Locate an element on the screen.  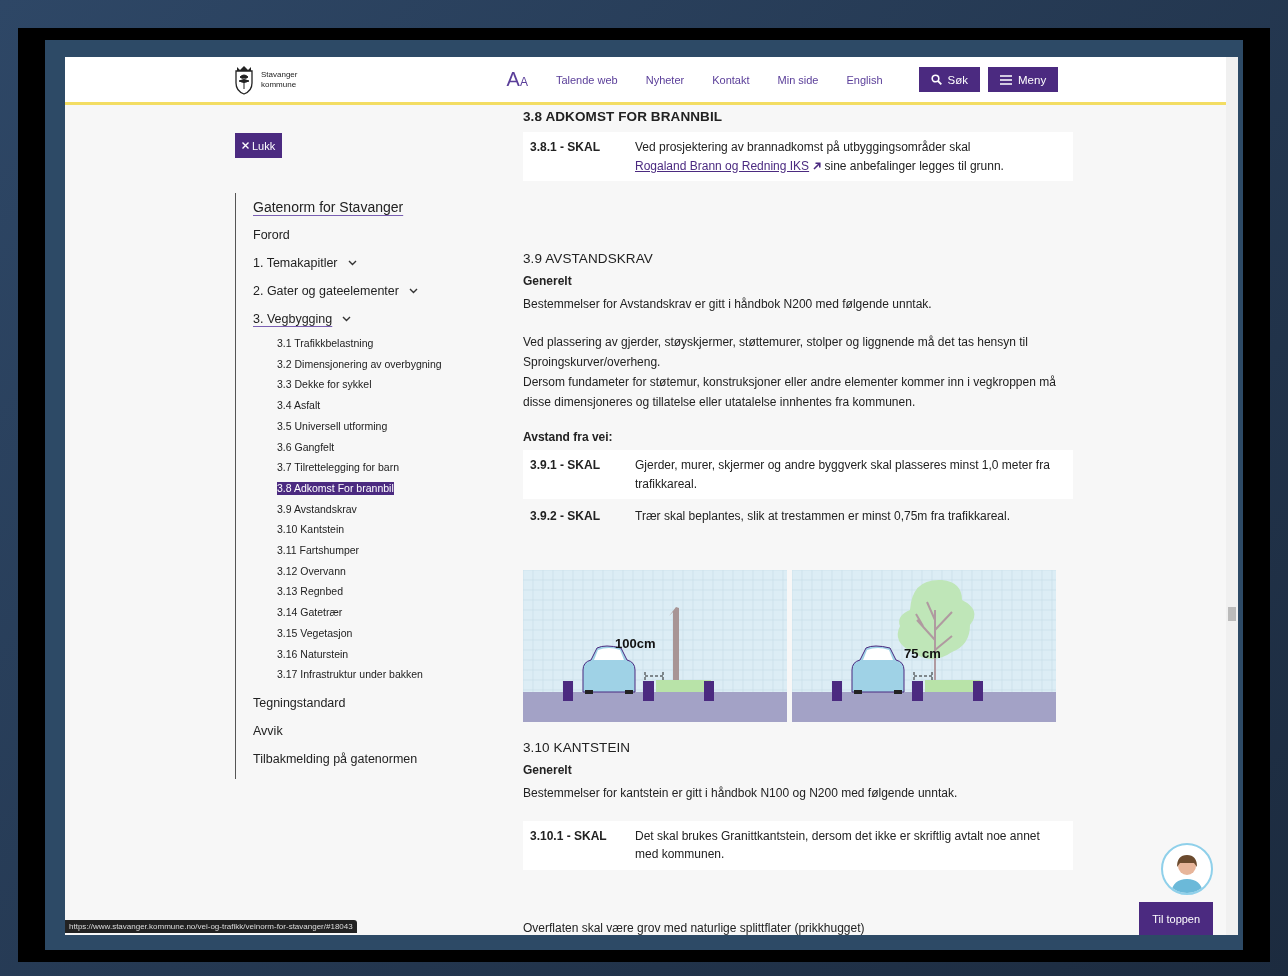
external-link: Rogaland Brann og Redning IKS is located at coordinates (728, 165).